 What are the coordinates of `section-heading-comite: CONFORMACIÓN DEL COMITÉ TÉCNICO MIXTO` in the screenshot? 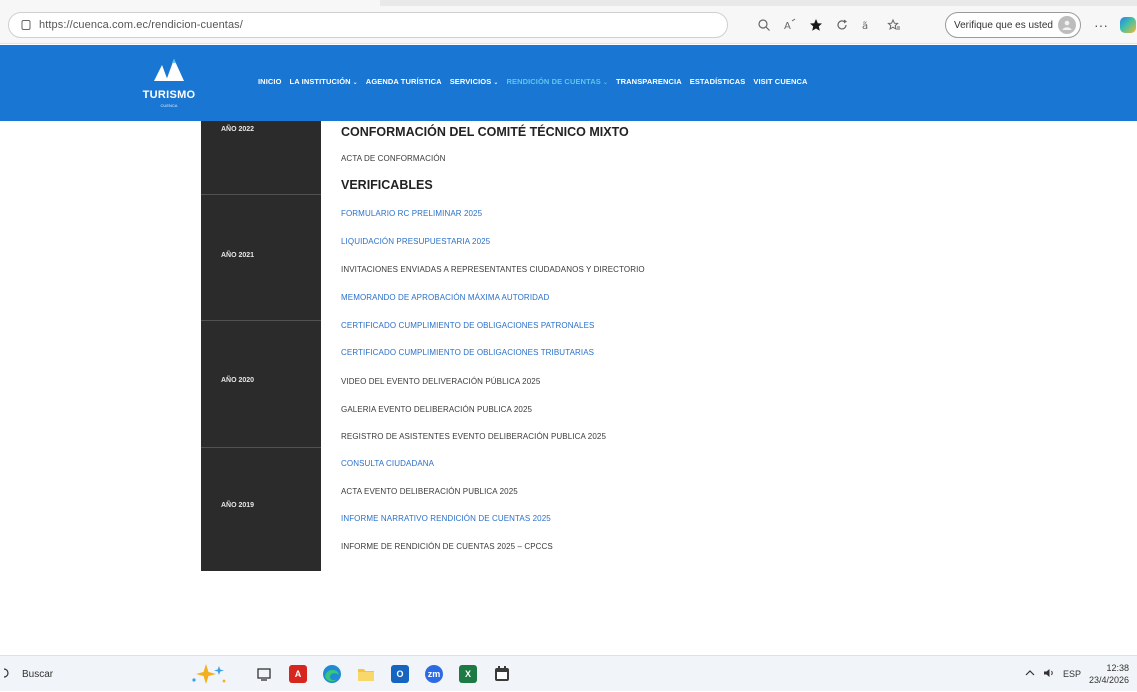 It's located at (485, 132).